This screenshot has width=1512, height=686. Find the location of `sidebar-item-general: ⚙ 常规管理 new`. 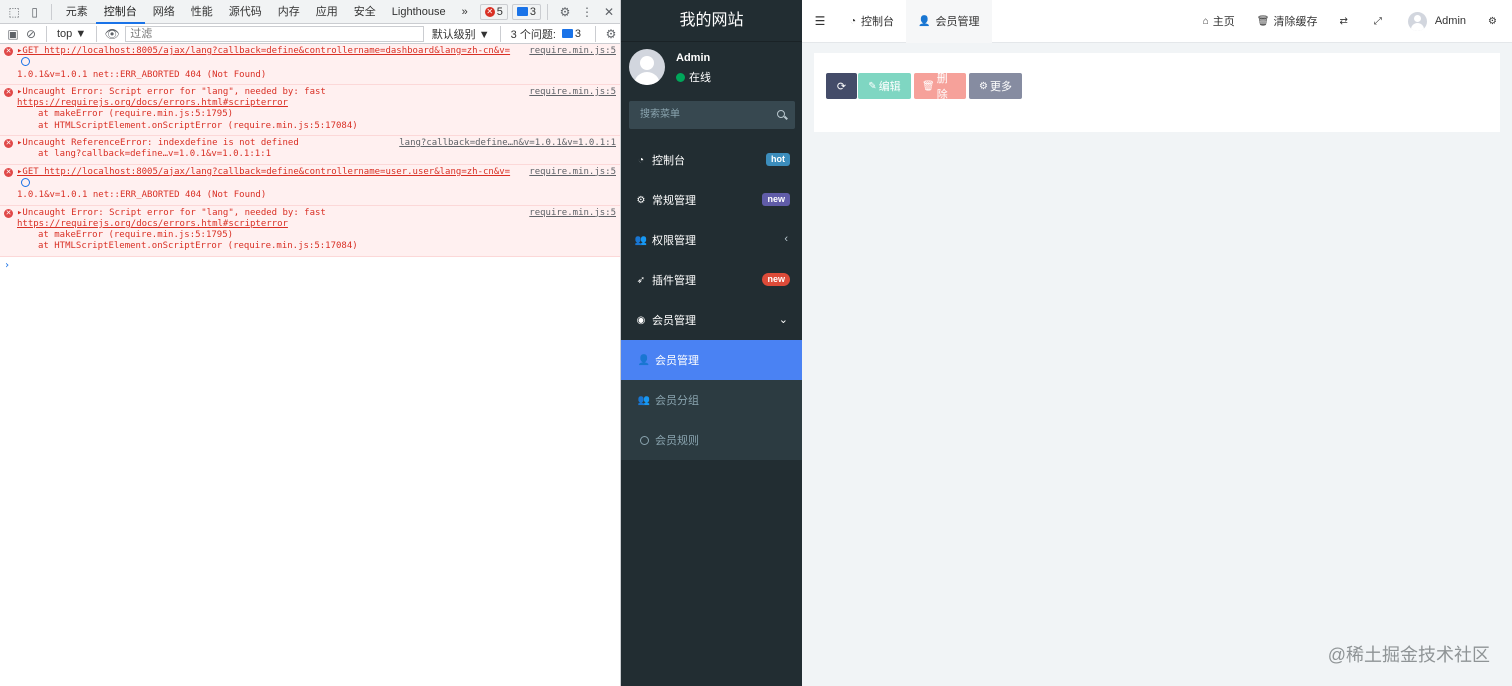

sidebar-item-general: ⚙ 常规管理 new is located at coordinates (711, 200).